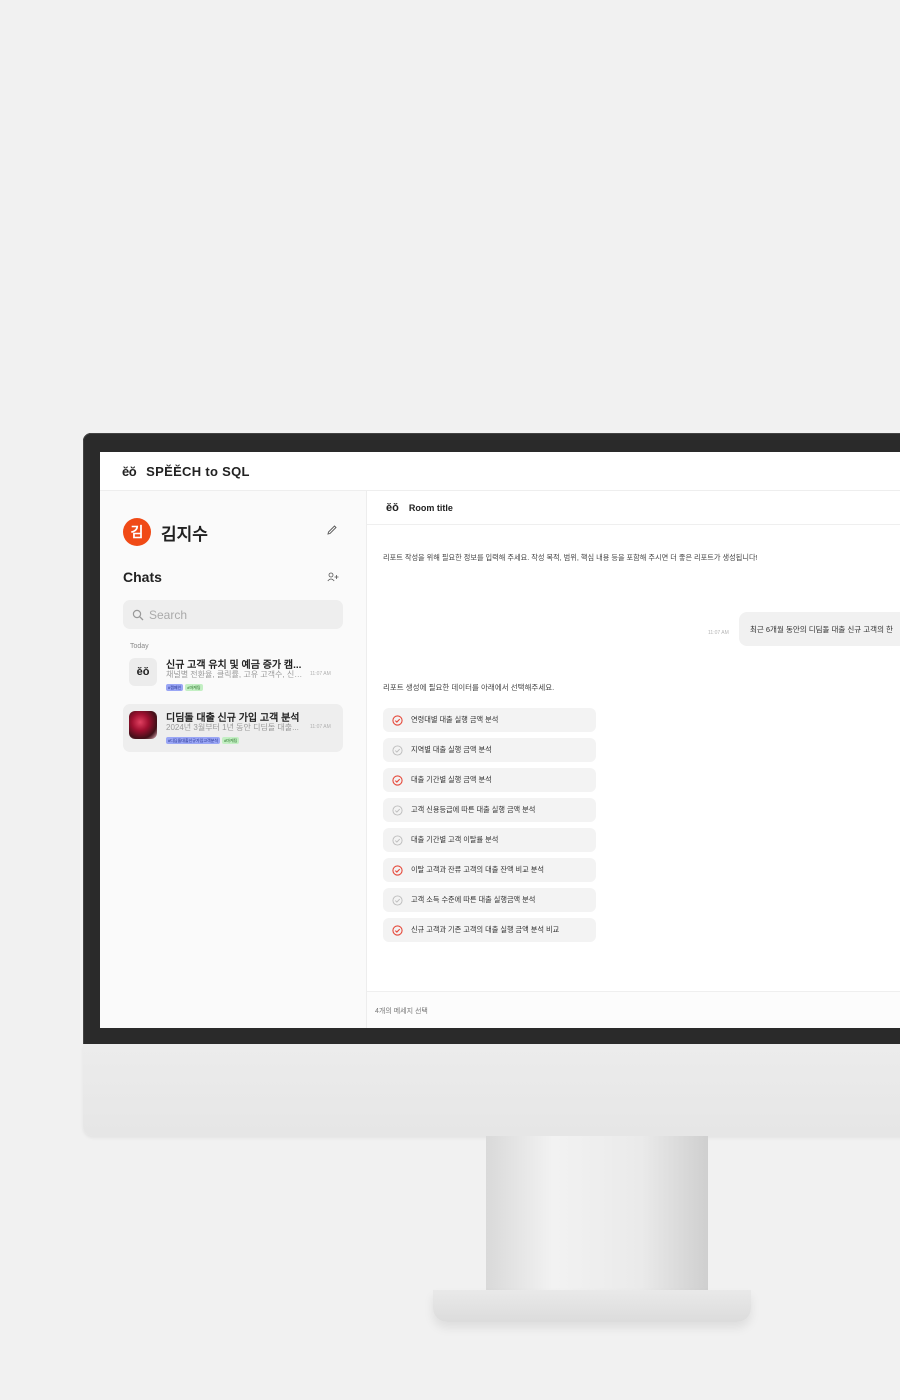 The image size is (900, 1400). What do you see at coordinates (451, 749) in the screenshot?
I see `option-label: 지역별 대출 실행 금액 분석` at bounding box center [451, 749].